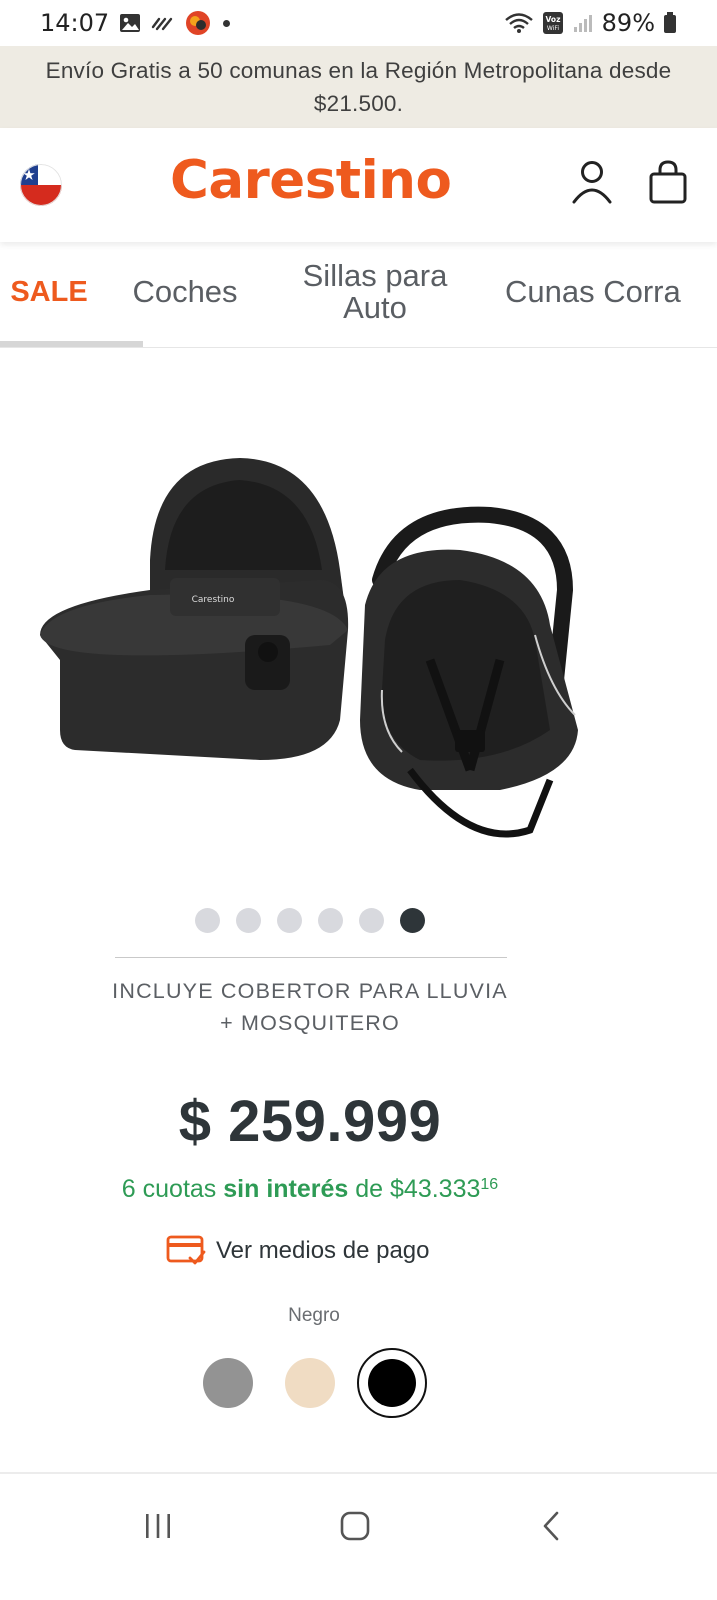 The image size is (717, 1600). Describe the element at coordinates (670, 23) in the screenshot. I see `battery-icon` at that location.